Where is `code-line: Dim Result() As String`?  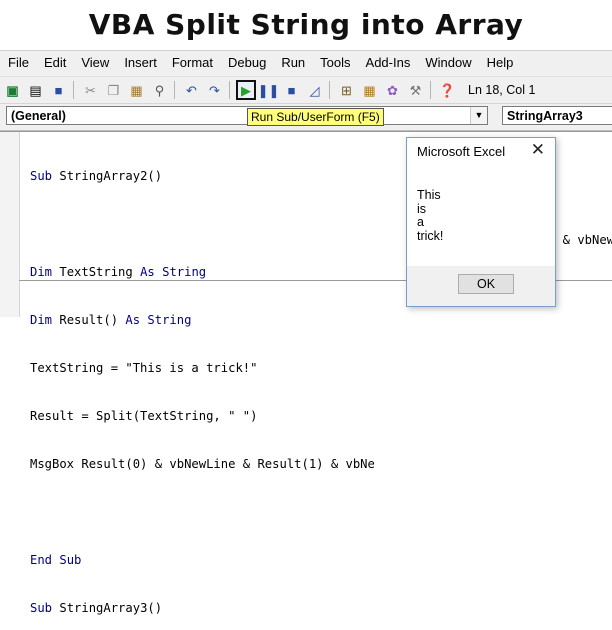
code-line: Dim Result() As String is located at coordinates (111, 320).